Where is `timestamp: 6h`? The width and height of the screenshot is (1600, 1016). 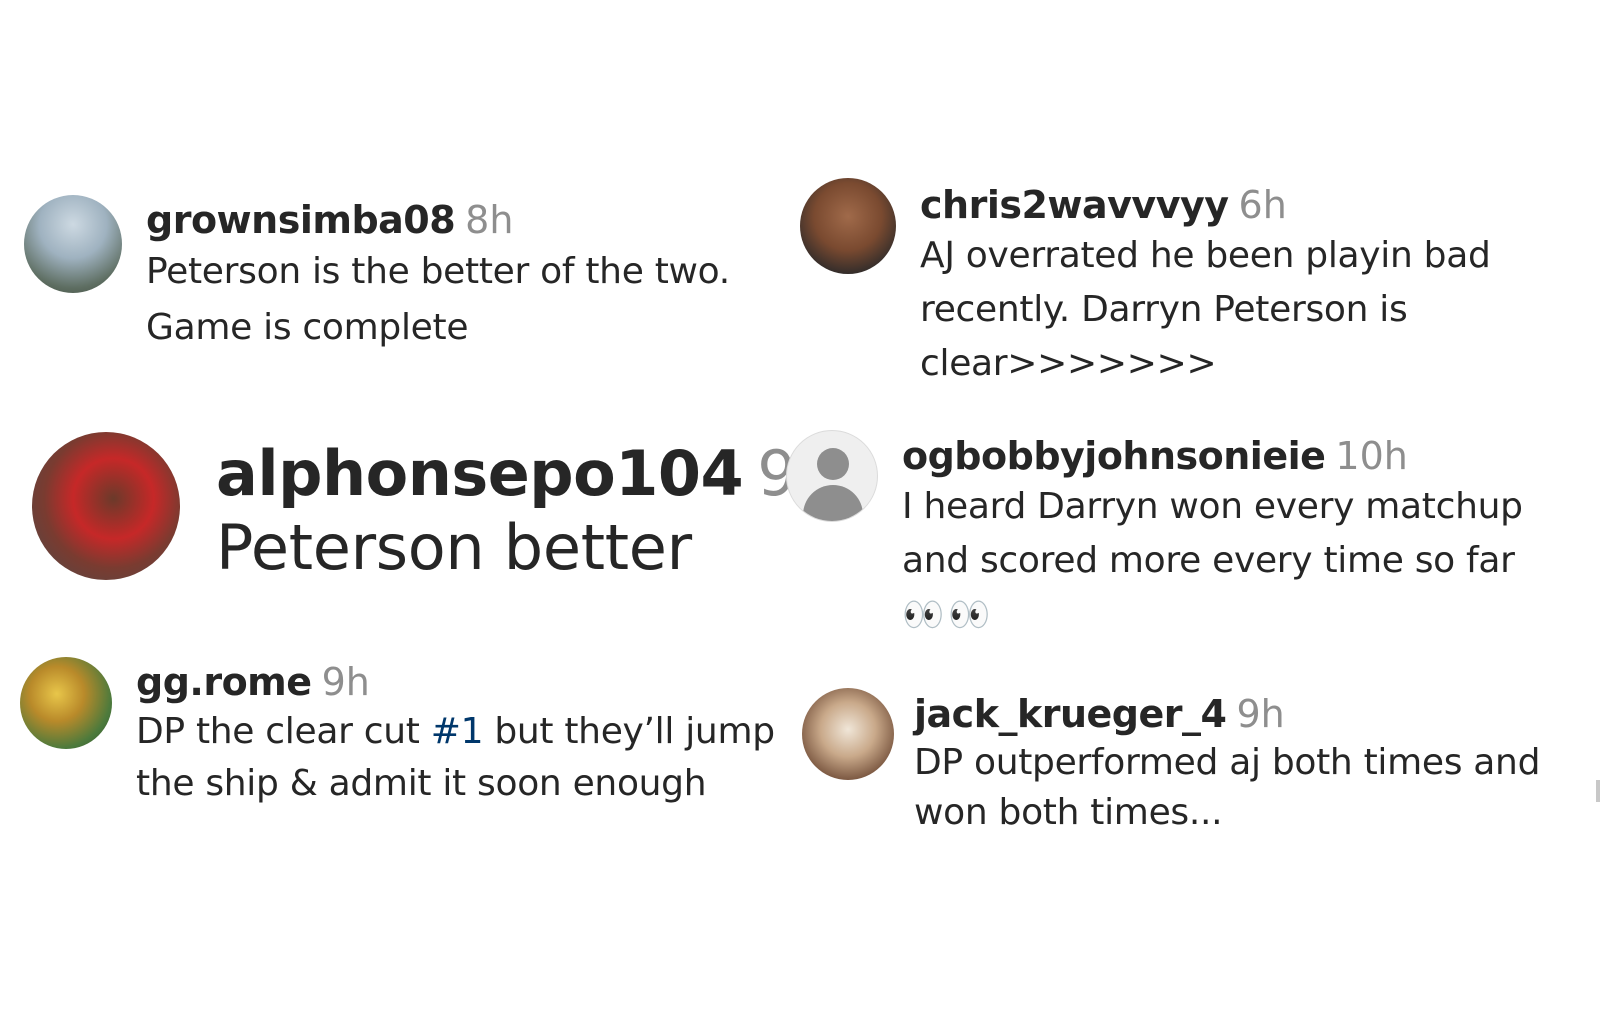 timestamp: 6h is located at coordinates (1263, 205).